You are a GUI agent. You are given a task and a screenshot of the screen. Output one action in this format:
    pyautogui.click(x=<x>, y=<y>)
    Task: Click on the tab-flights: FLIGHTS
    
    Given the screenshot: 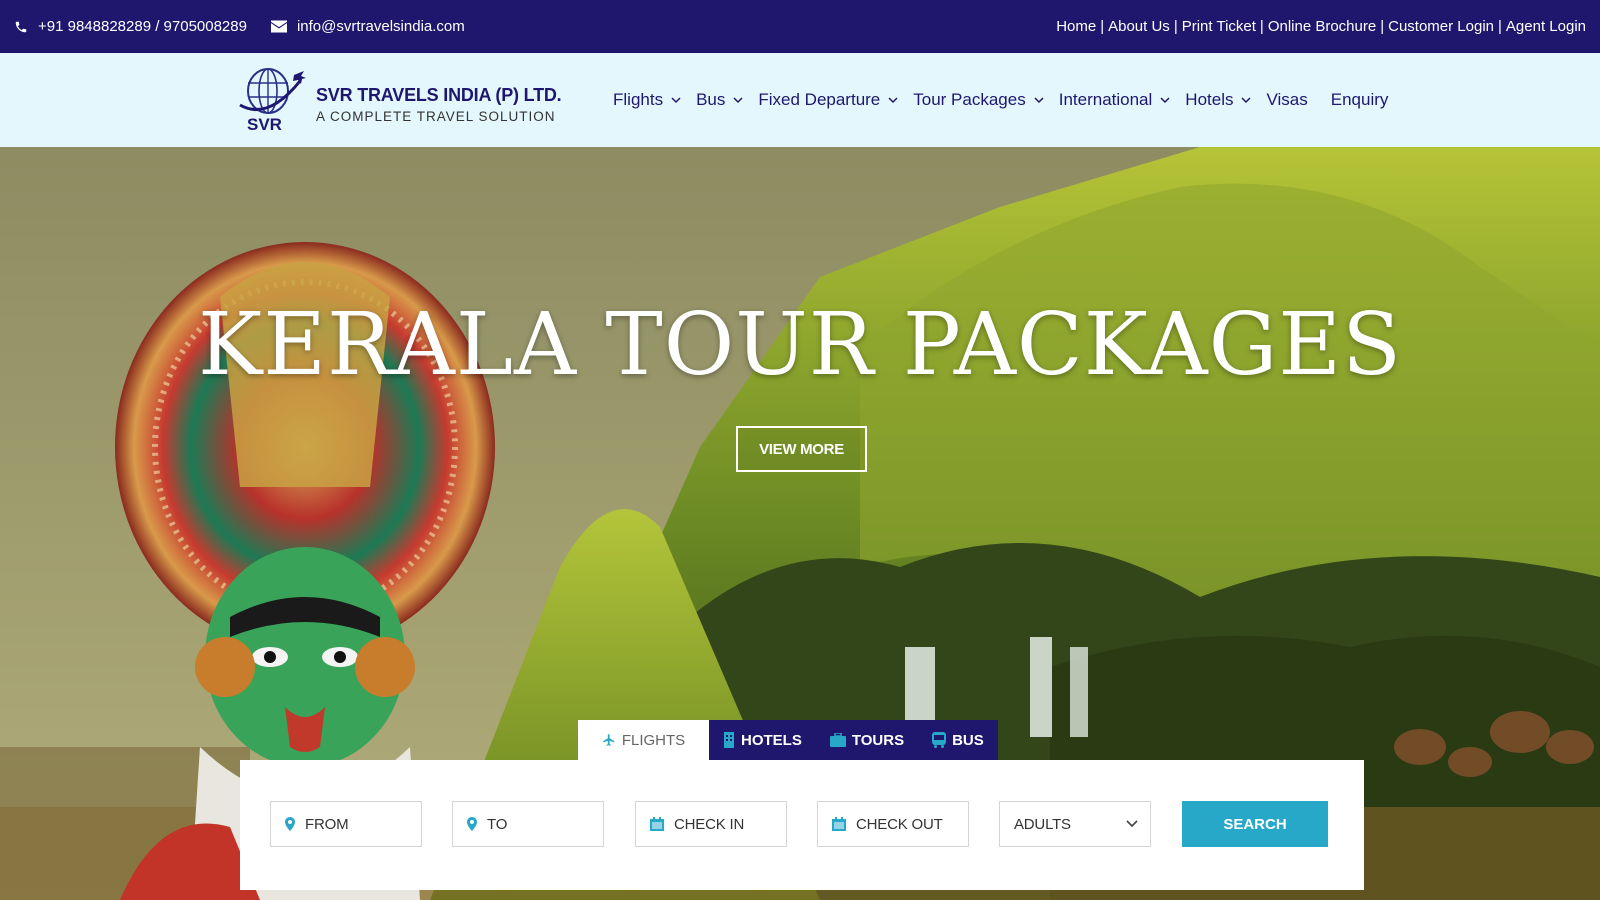 What is the action you would take?
    pyautogui.click(x=643, y=740)
    